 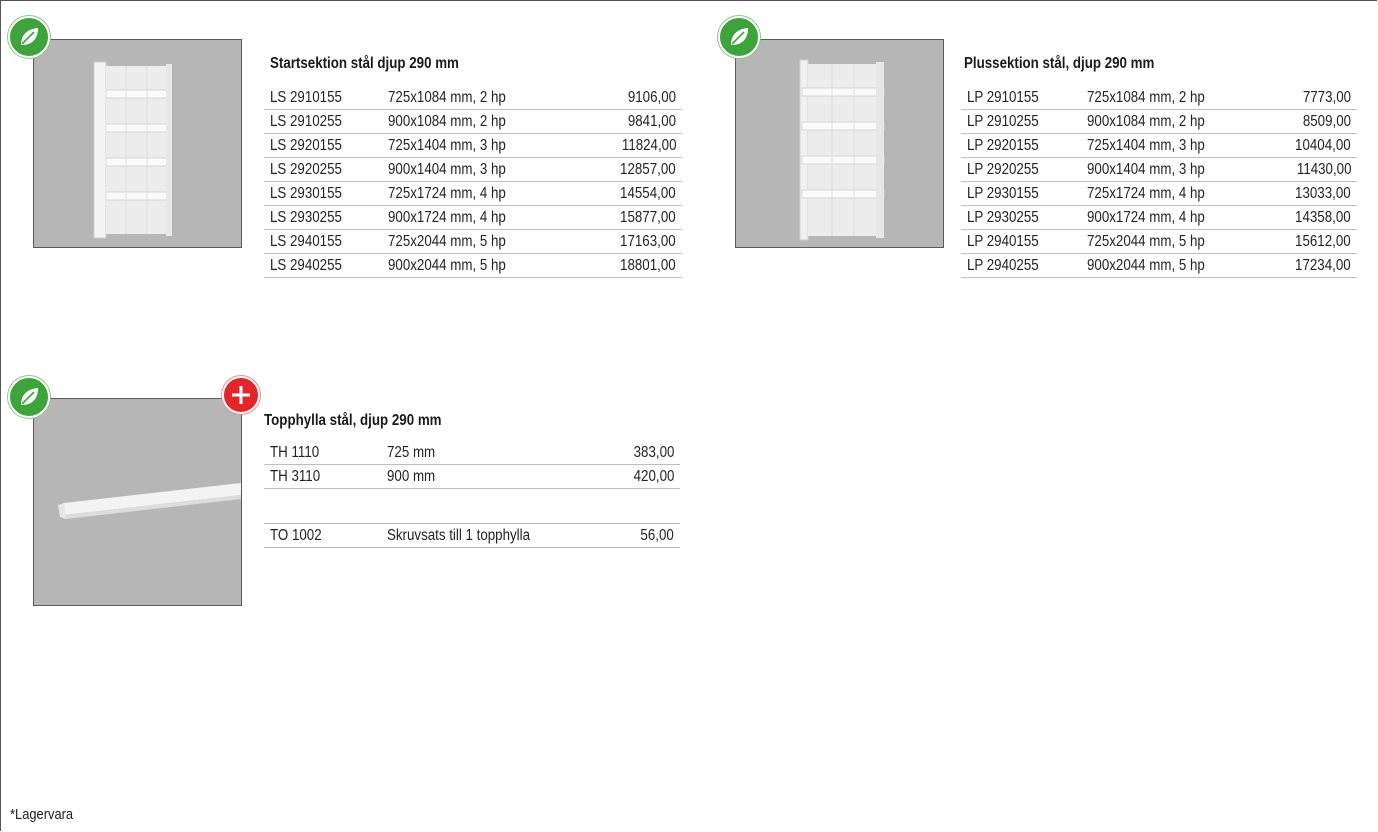 I want to click on article-price: 7773,00, so click(x=1326, y=97).